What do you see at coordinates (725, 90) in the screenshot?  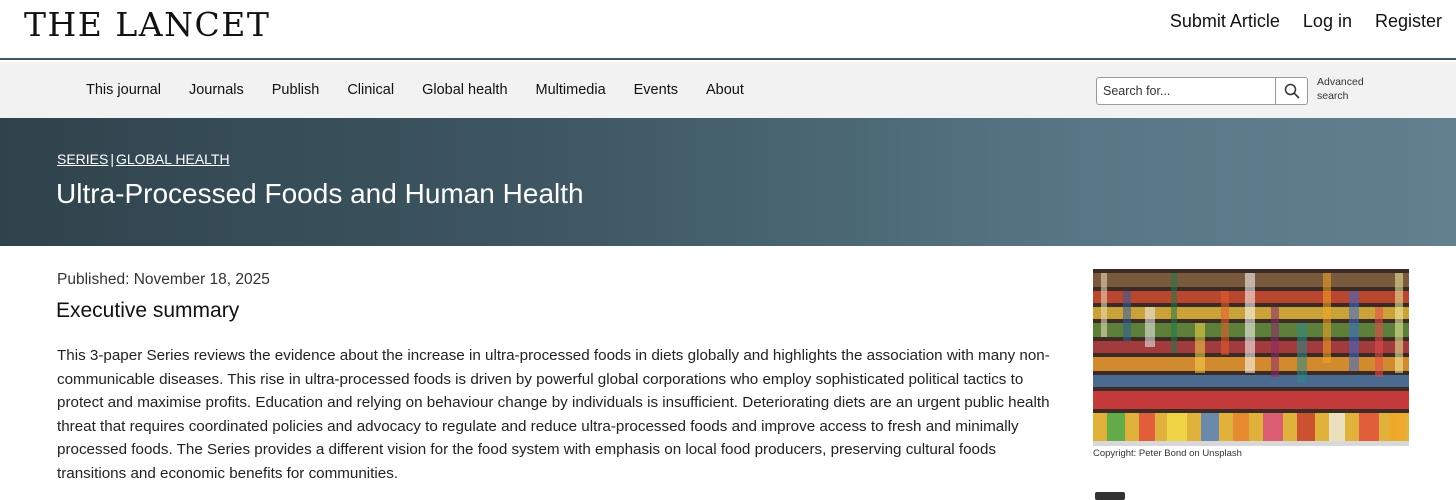 I see `nav-item-about: About` at bounding box center [725, 90].